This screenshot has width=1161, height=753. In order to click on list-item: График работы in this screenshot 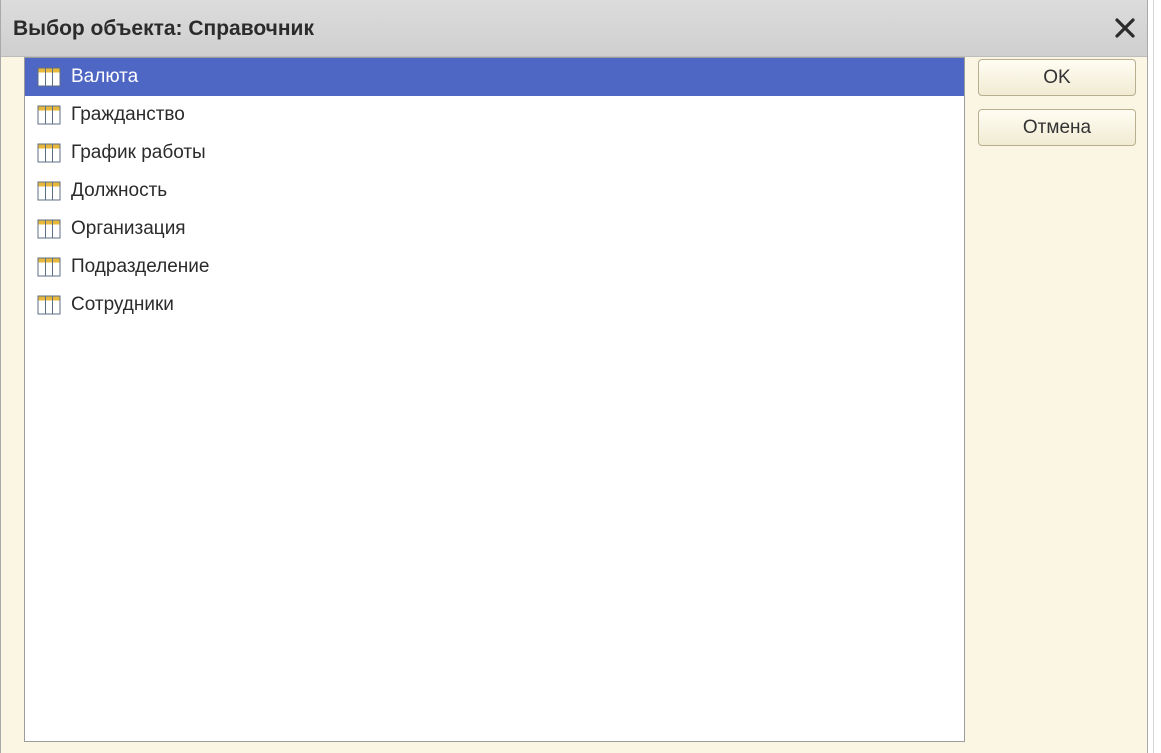, I will do `click(494, 153)`.